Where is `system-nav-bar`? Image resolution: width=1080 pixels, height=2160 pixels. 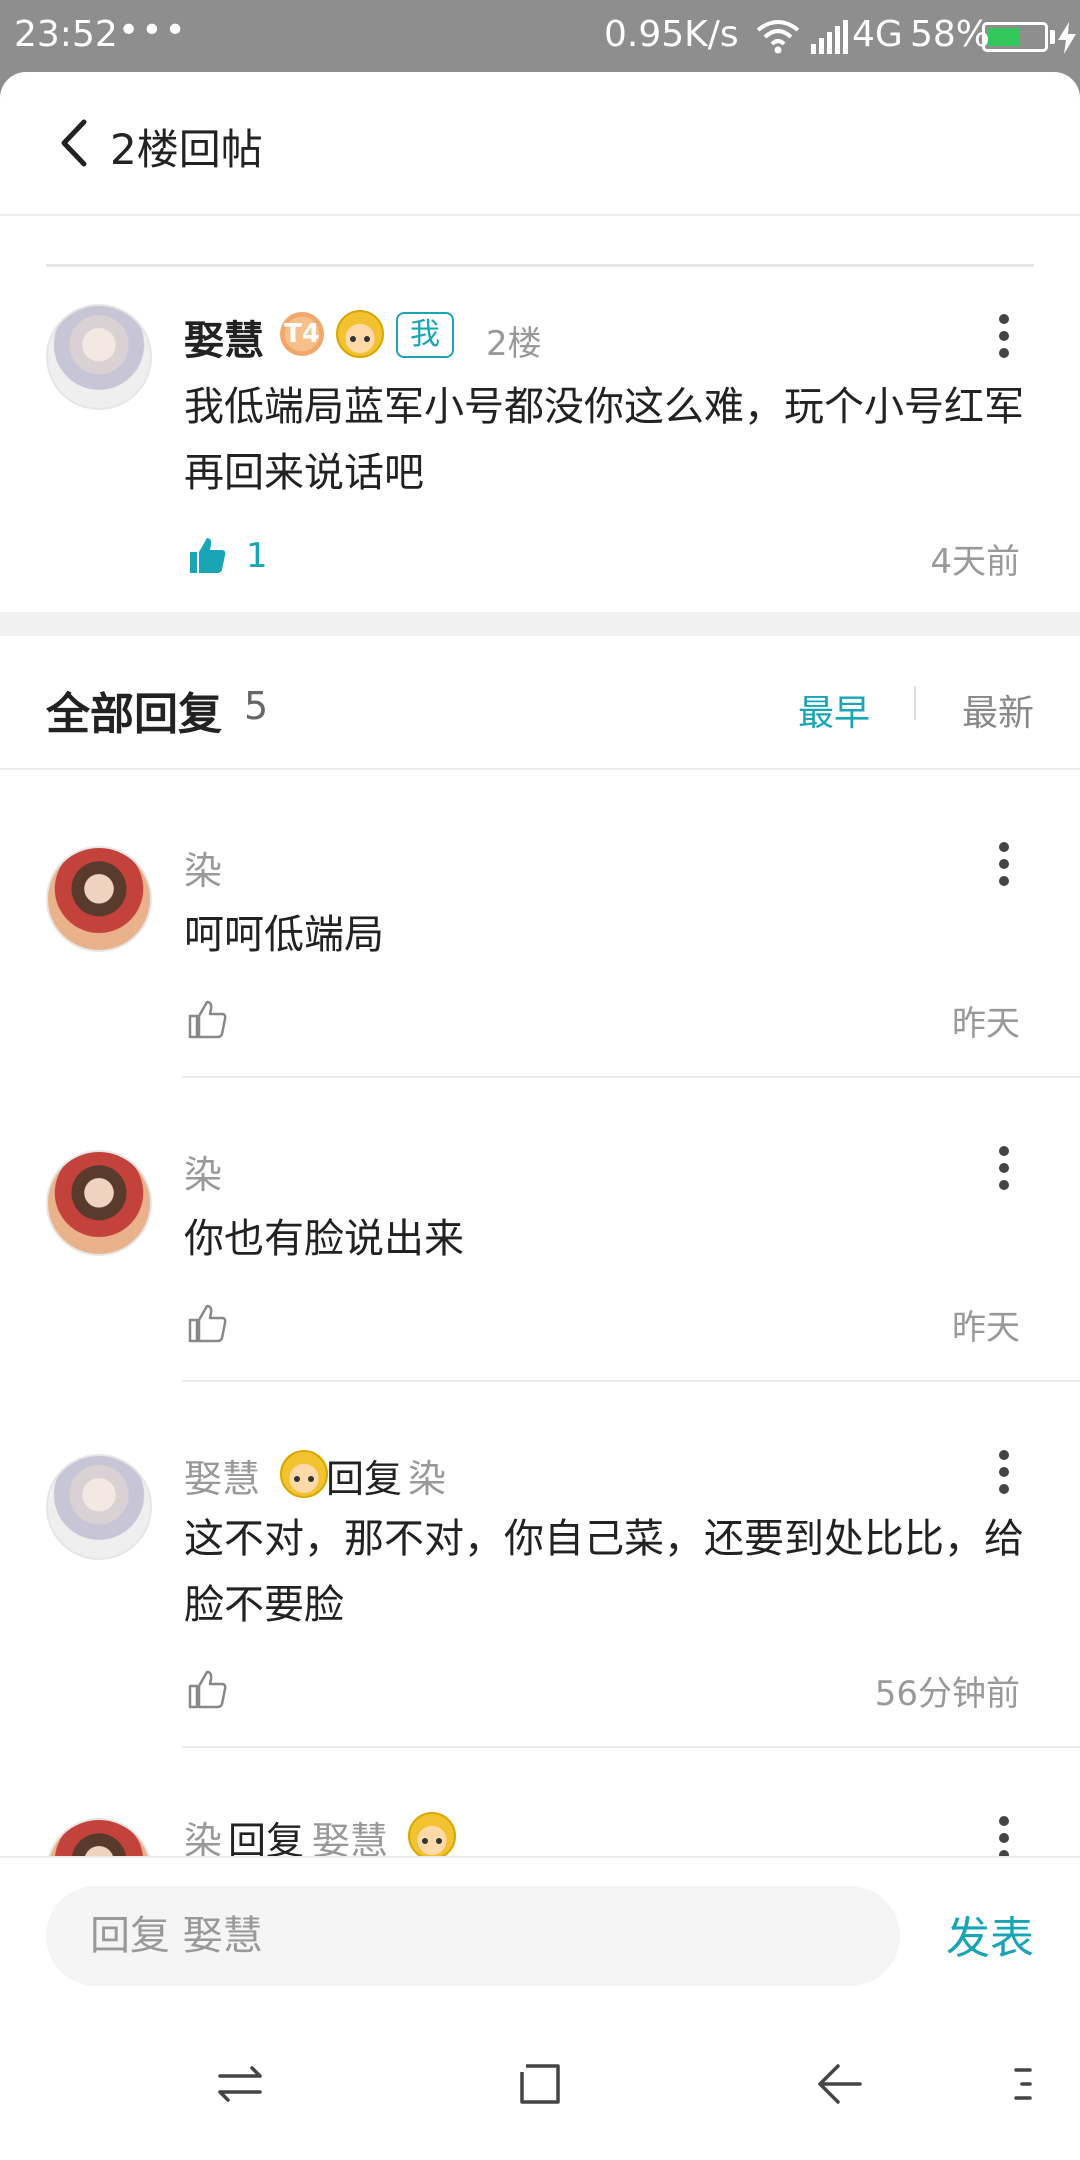 system-nav-bar is located at coordinates (540, 2085).